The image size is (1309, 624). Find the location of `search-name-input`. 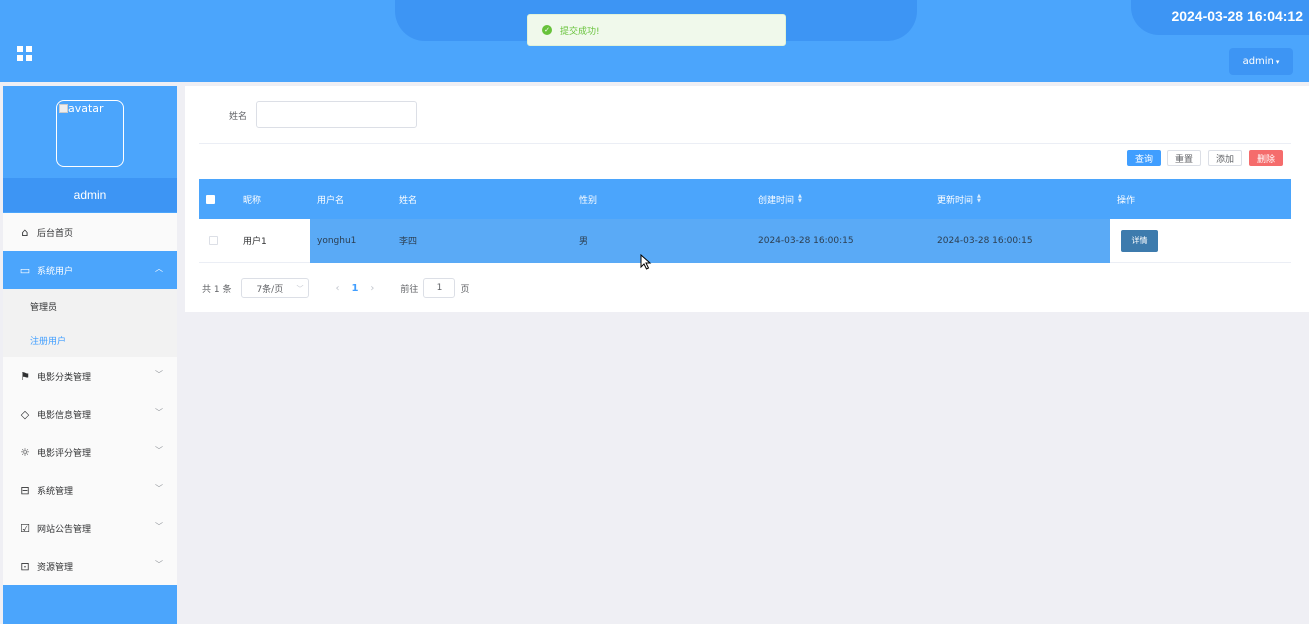

search-name-input is located at coordinates (336, 114).